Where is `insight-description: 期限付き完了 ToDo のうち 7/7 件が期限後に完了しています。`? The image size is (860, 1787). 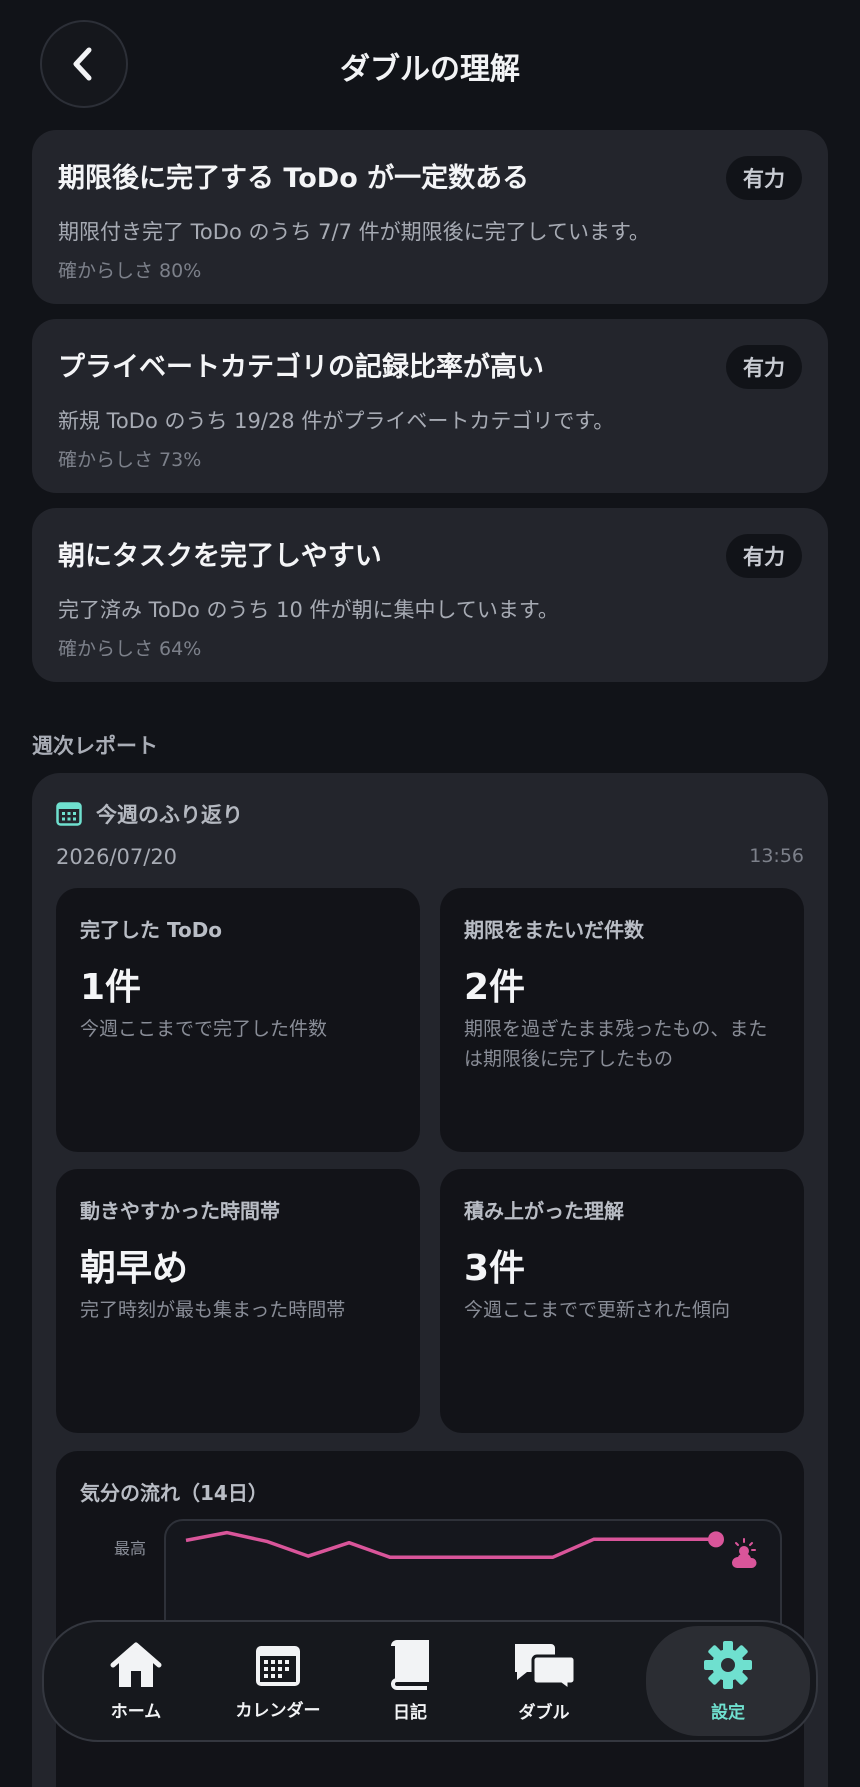
insight-description: 期限付き完了 ToDo のうち 7/7 件が期限後に完了しています。 is located at coordinates (354, 232).